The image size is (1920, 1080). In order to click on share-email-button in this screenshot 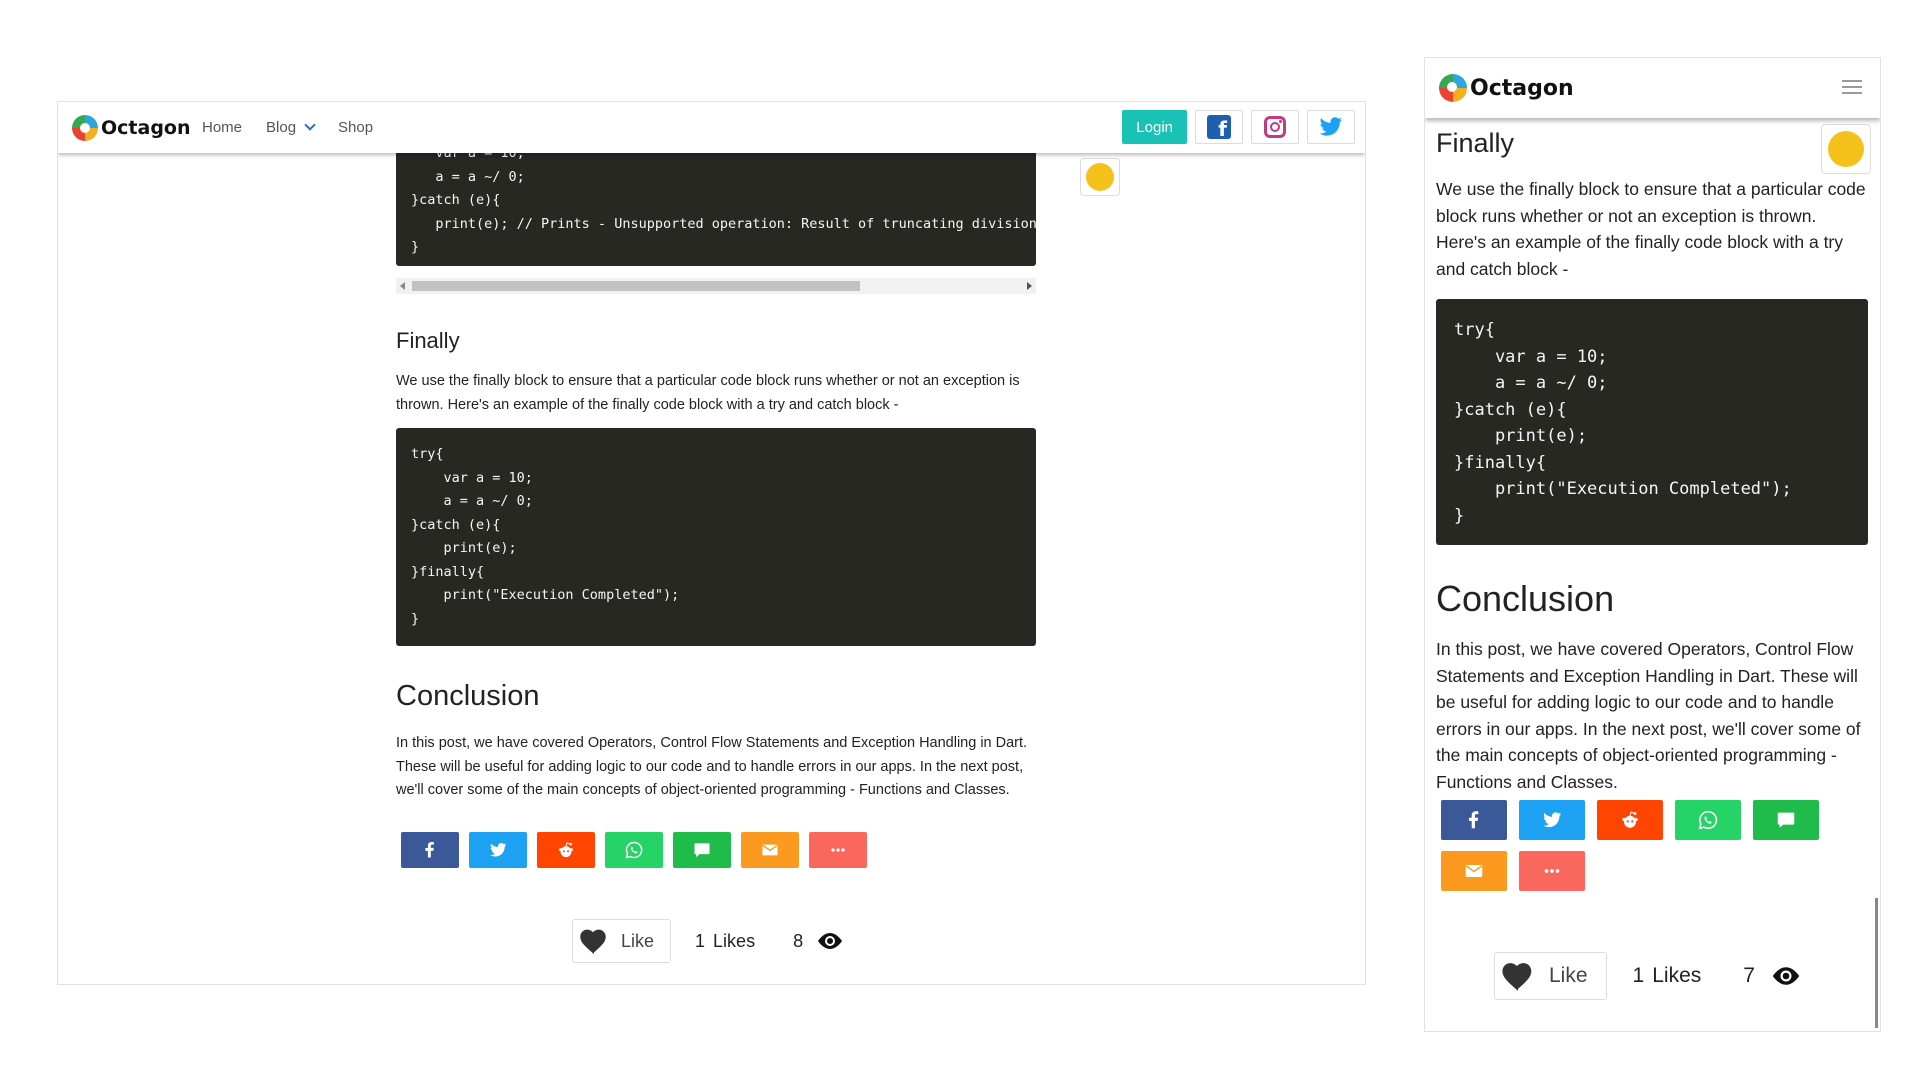, I will do `click(770, 850)`.